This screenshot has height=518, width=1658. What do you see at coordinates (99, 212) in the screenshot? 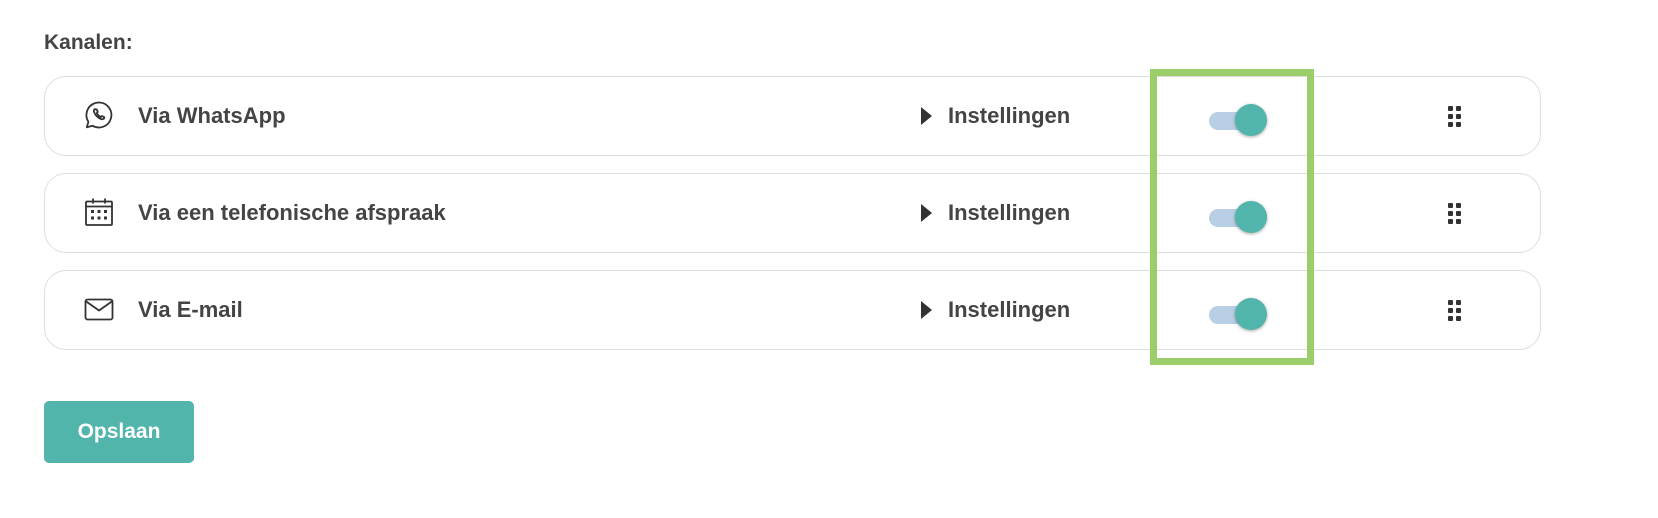
I see `calendar-icon` at bounding box center [99, 212].